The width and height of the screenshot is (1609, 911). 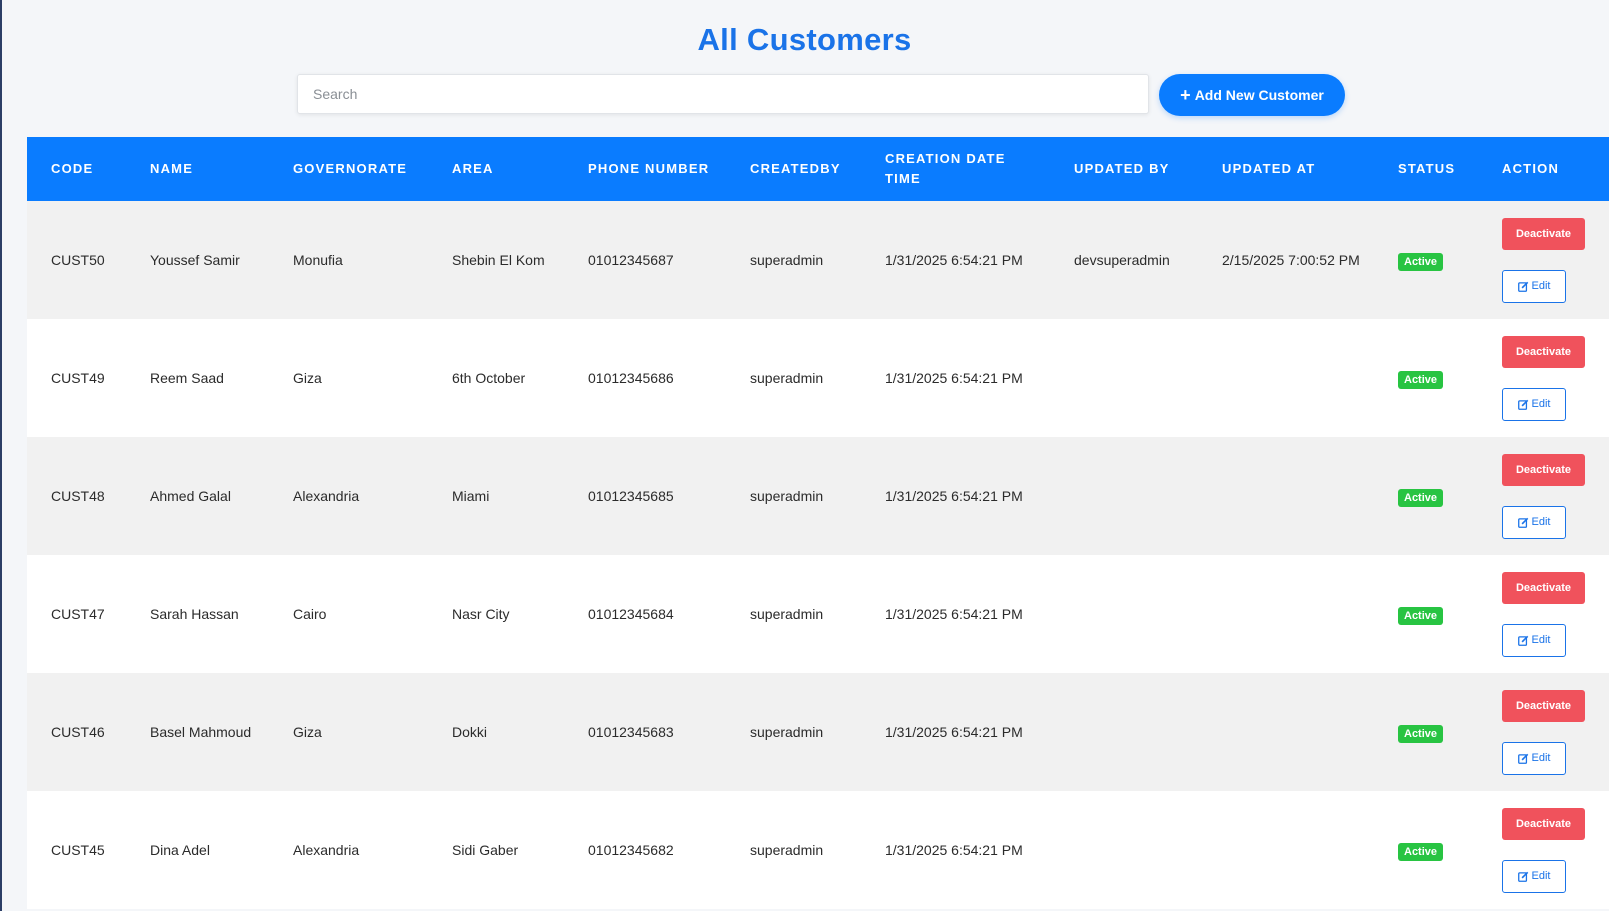 What do you see at coordinates (1259, 95) in the screenshot?
I see `add-new-customer-label: Add New Customer` at bounding box center [1259, 95].